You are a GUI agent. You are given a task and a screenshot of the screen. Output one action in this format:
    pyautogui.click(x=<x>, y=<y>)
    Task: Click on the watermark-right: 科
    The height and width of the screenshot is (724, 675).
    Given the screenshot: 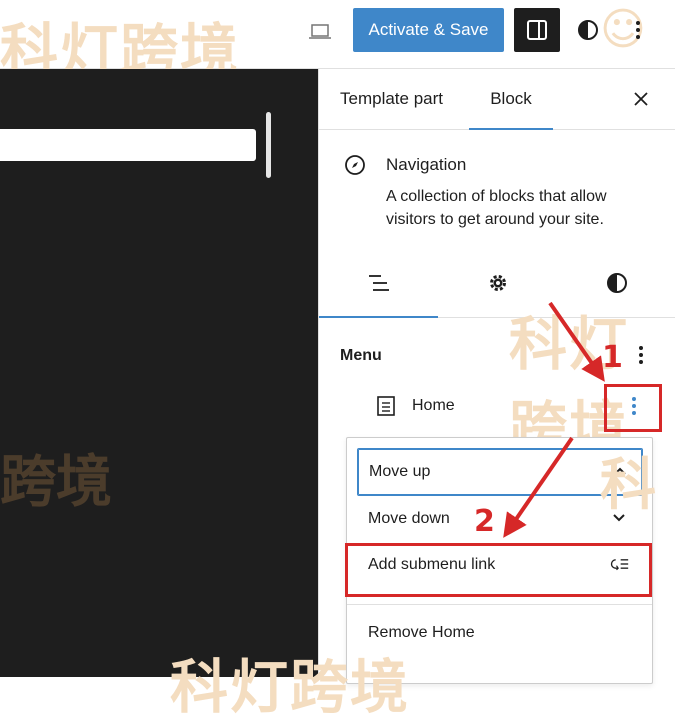 What is the action you would take?
    pyautogui.click(x=628, y=485)
    